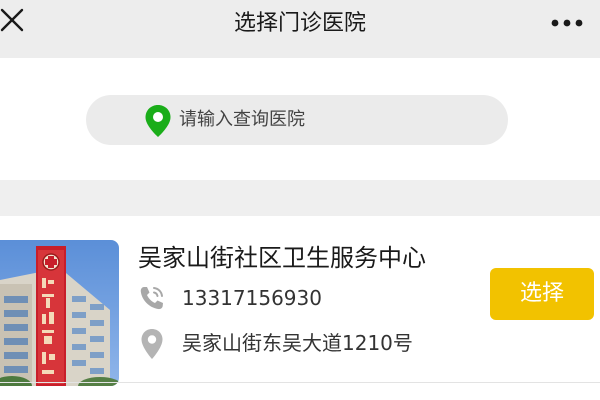 The width and height of the screenshot is (600, 400). Describe the element at coordinates (152, 344) in the screenshot. I see `address-pin-icon` at that location.